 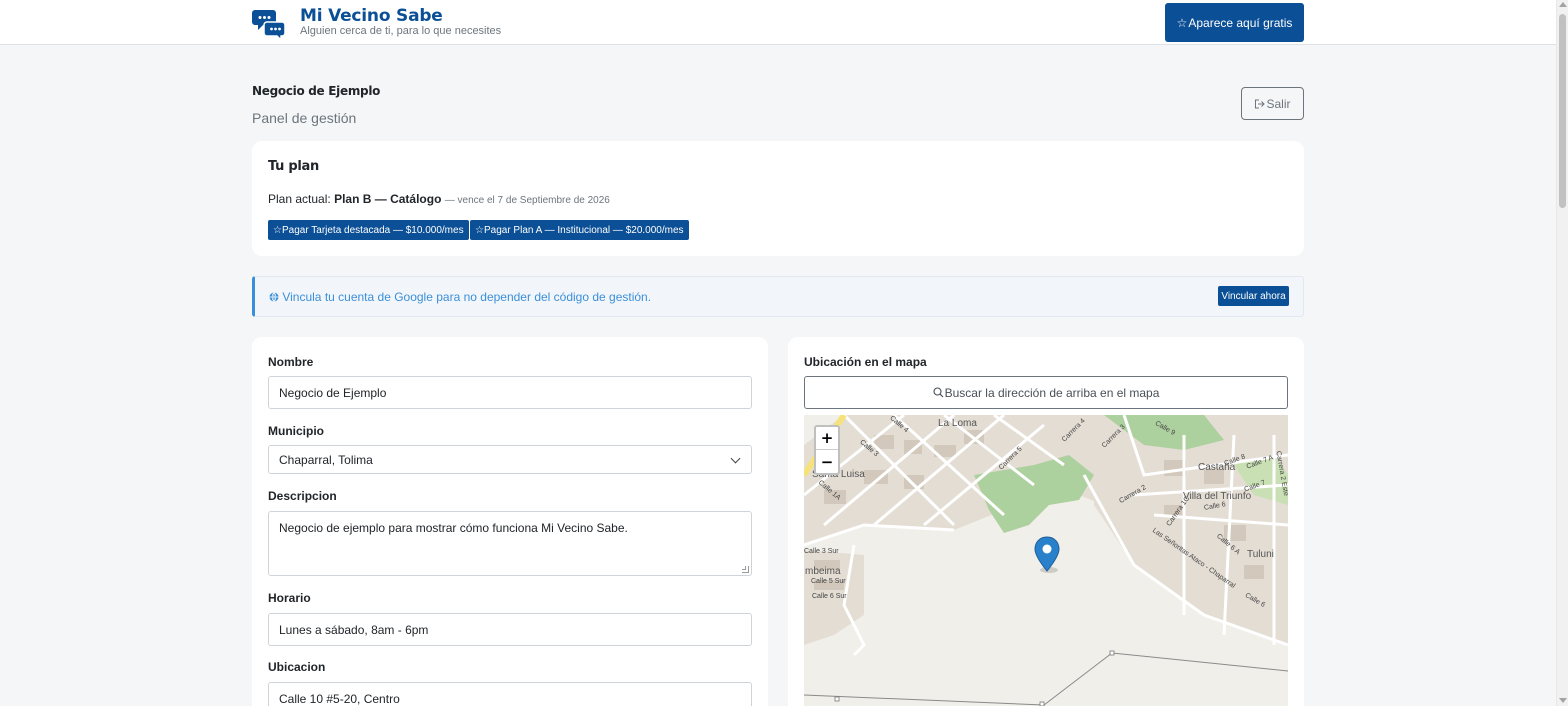 What do you see at coordinates (274, 297) in the screenshot?
I see `globe-icon` at bounding box center [274, 297].